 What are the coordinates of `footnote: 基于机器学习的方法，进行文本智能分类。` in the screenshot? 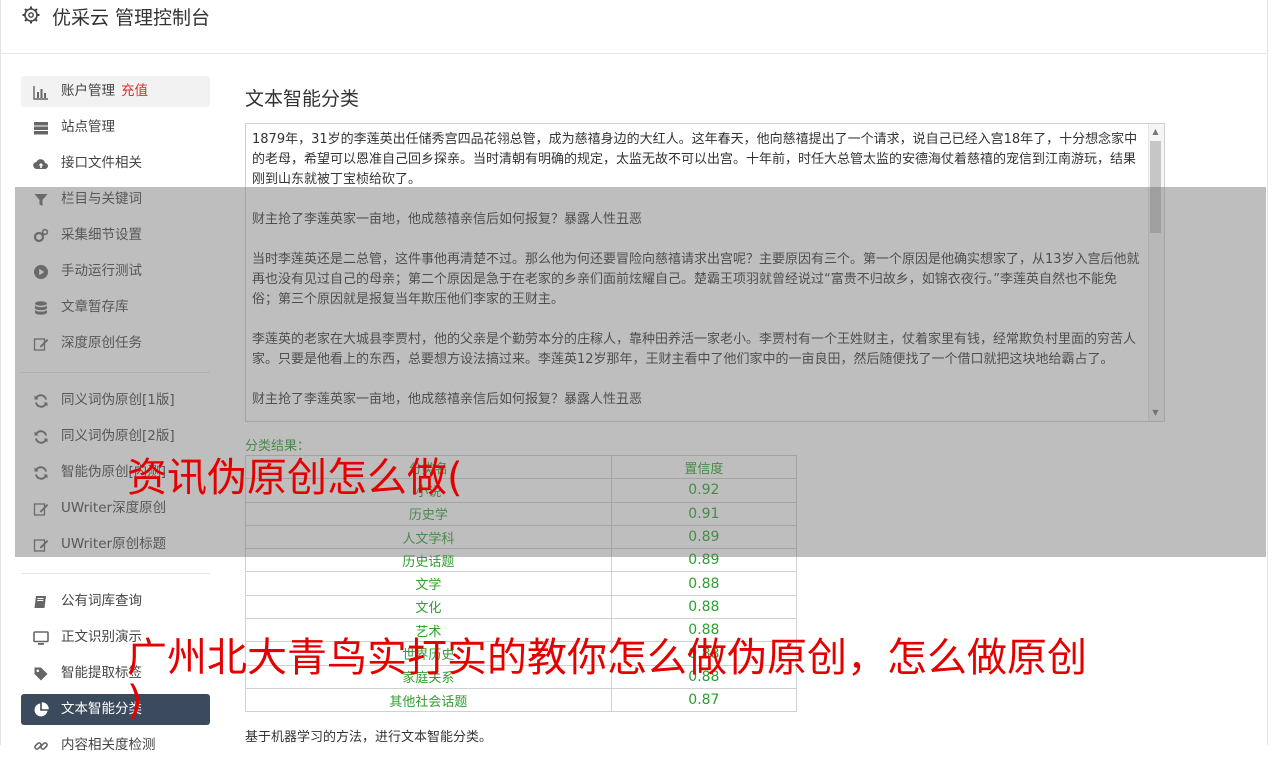 It's located at (369, 737).